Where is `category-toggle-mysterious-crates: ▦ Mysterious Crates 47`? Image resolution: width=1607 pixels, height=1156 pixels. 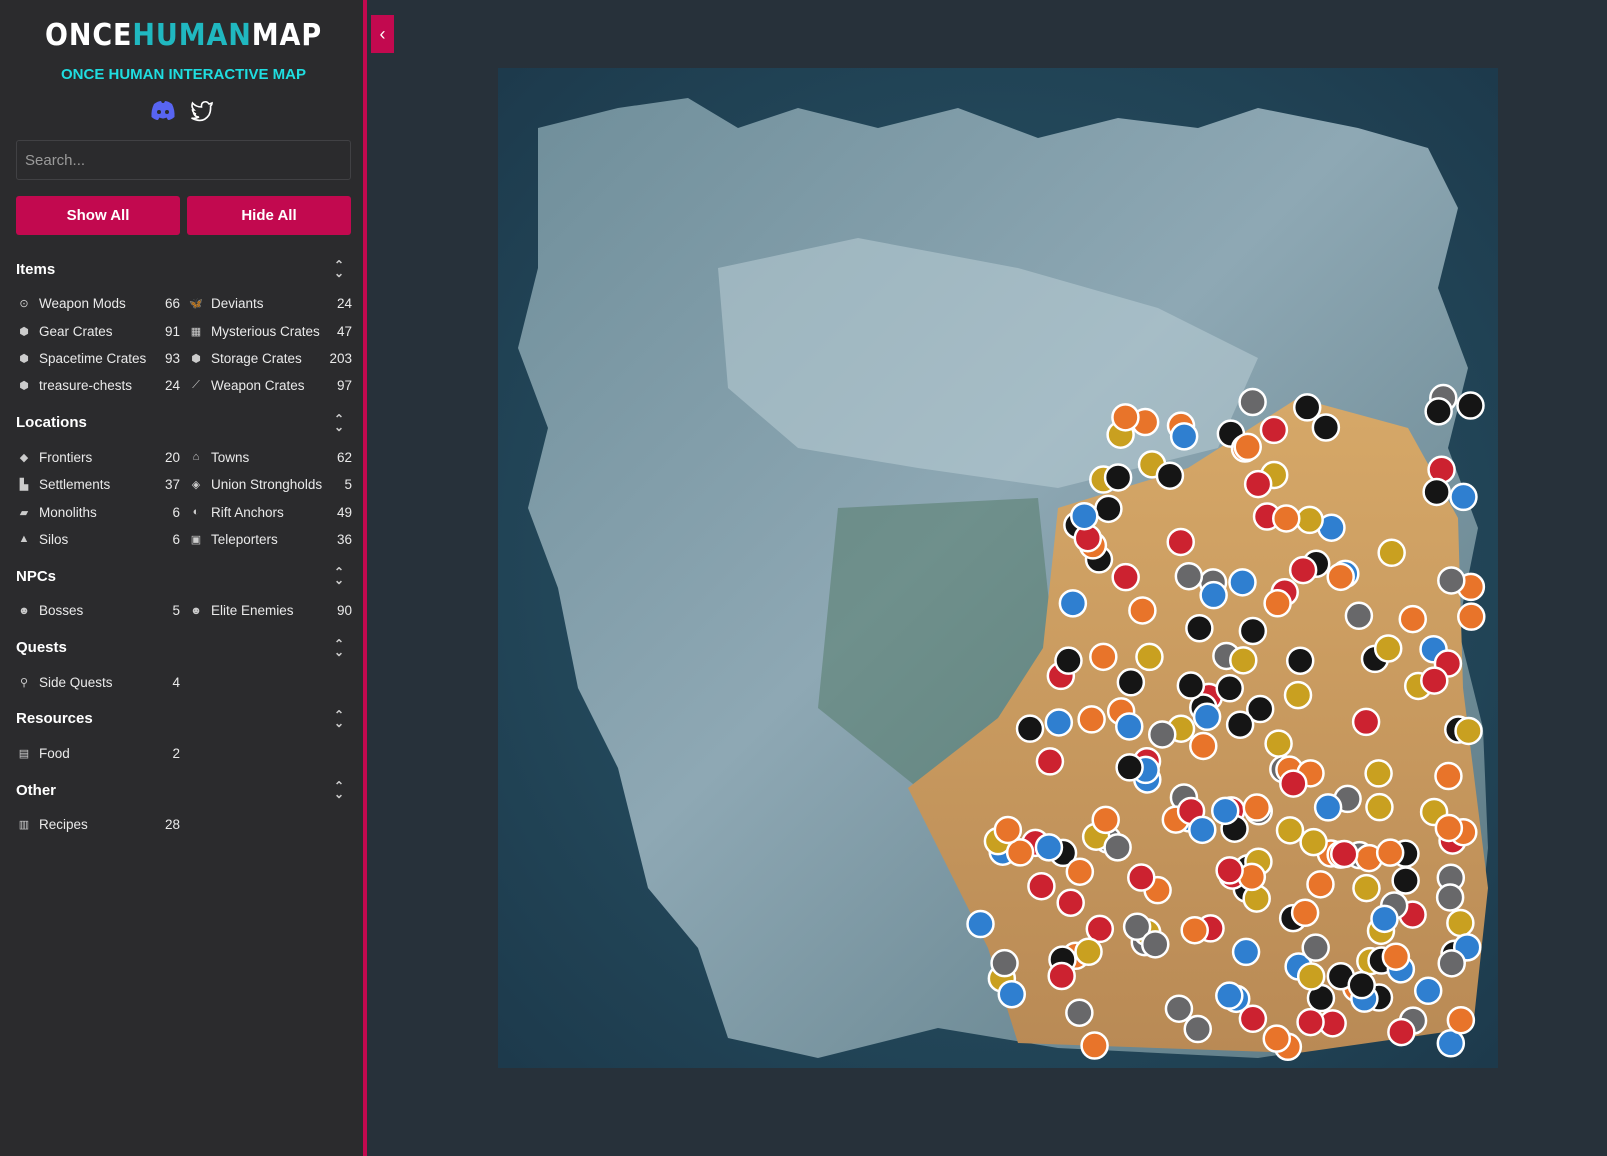
category-toggle-mysterious-crates: ▦ Mysterious Crates 47 is located at coordinates (266, 330).